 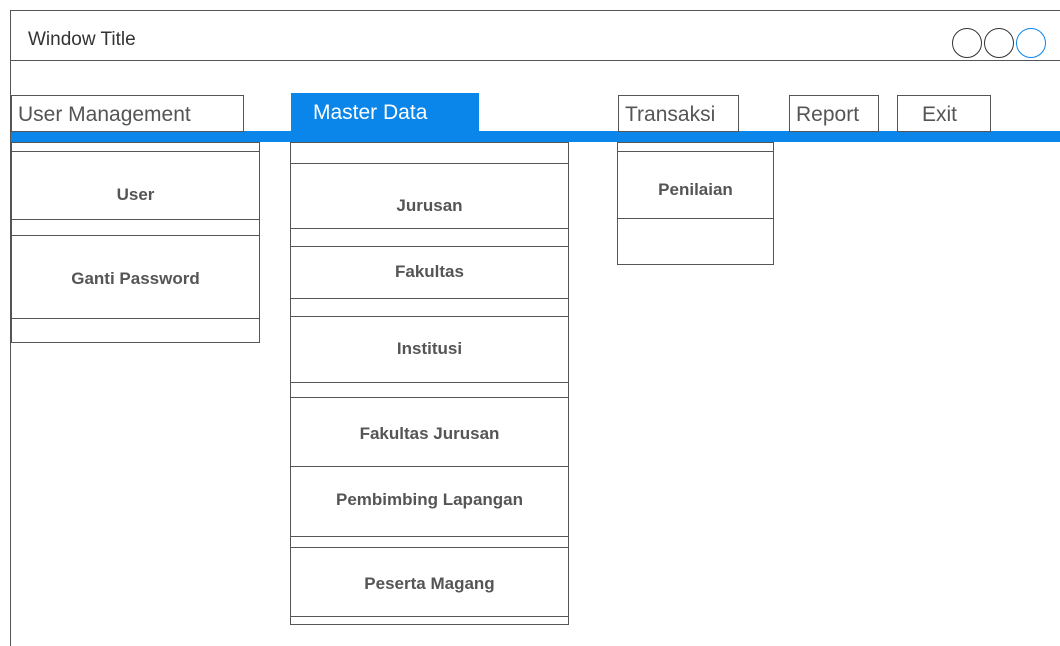 I want to click on tab-report: Report, so click(x=834, y=113).